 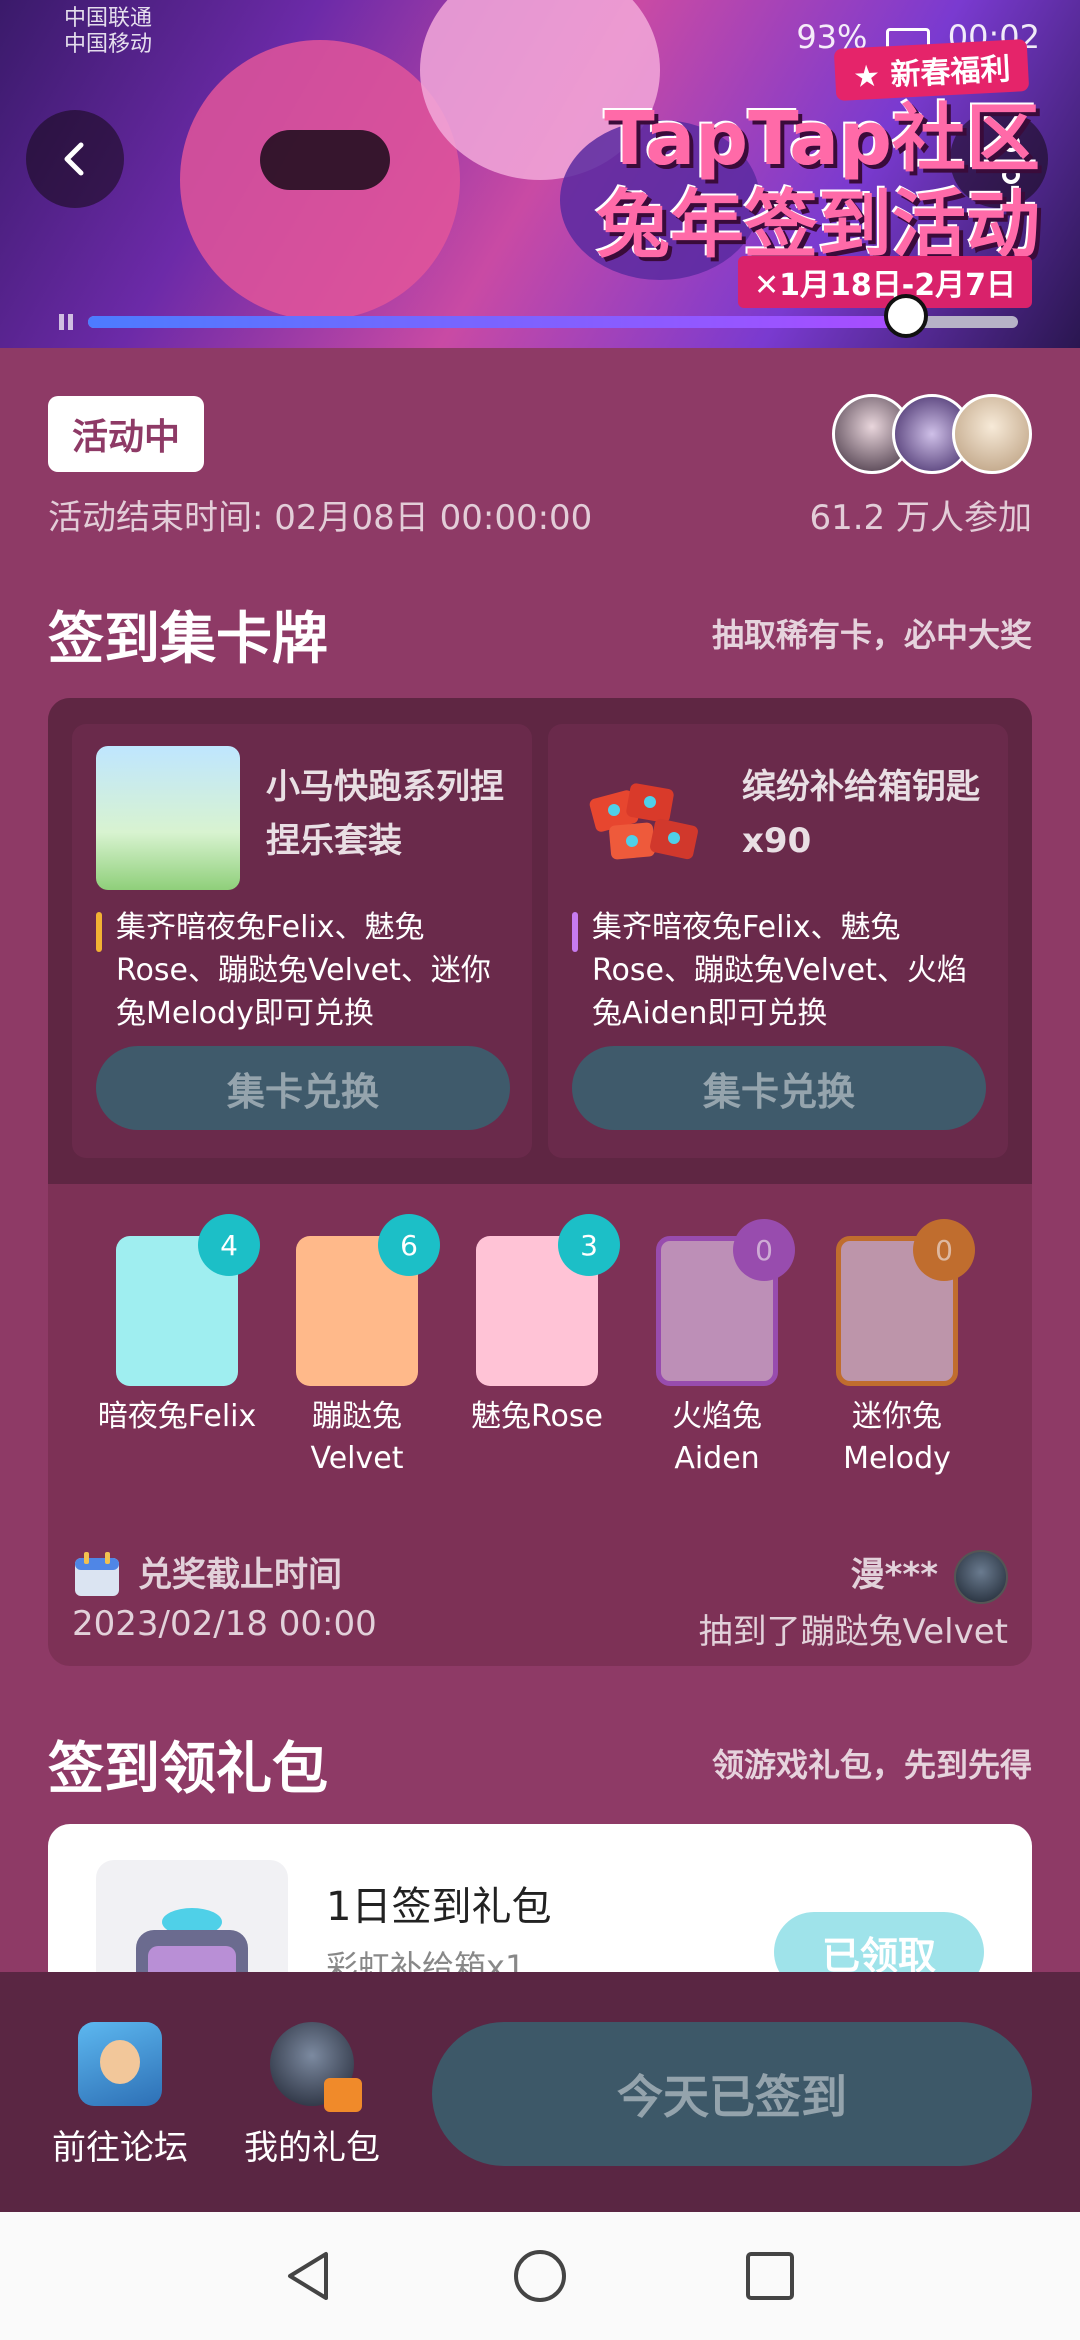 What do you see at coordinates (240, 1575) in the screenshot?
I see `deadline-title: 兑奖截止时间` at bounding box center [240, 1575].